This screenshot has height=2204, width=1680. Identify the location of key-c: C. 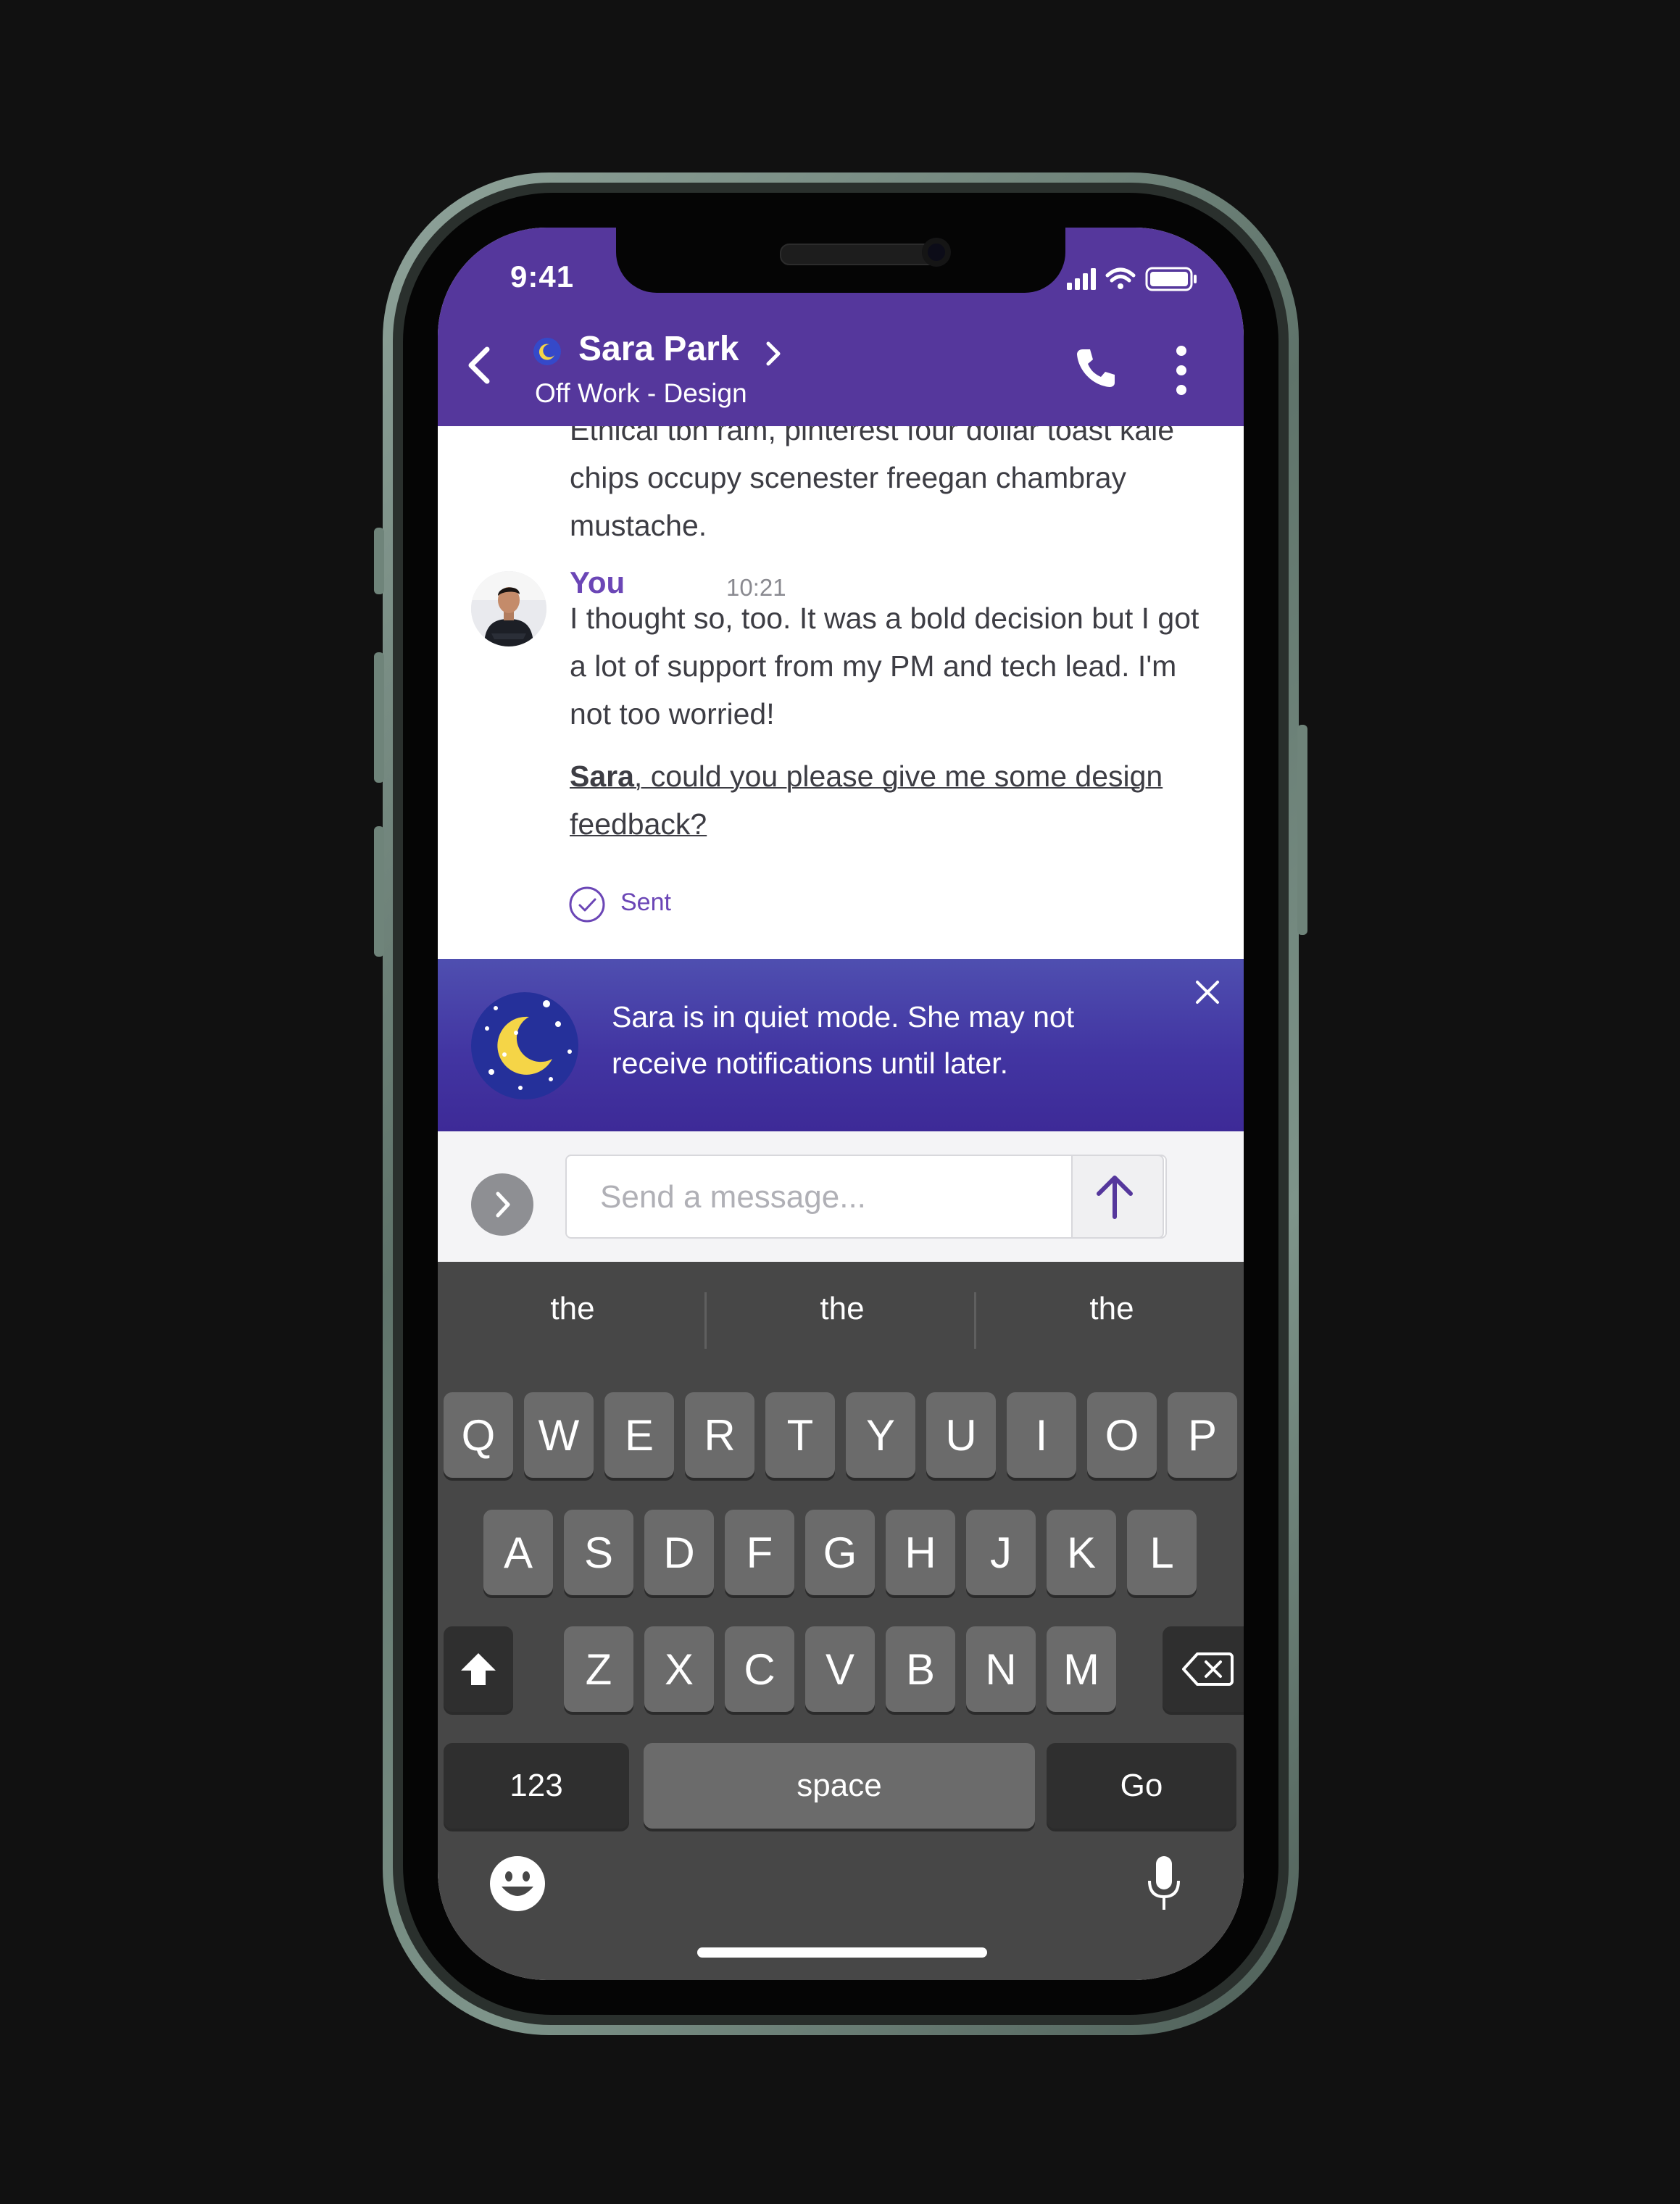
(759, 1669).